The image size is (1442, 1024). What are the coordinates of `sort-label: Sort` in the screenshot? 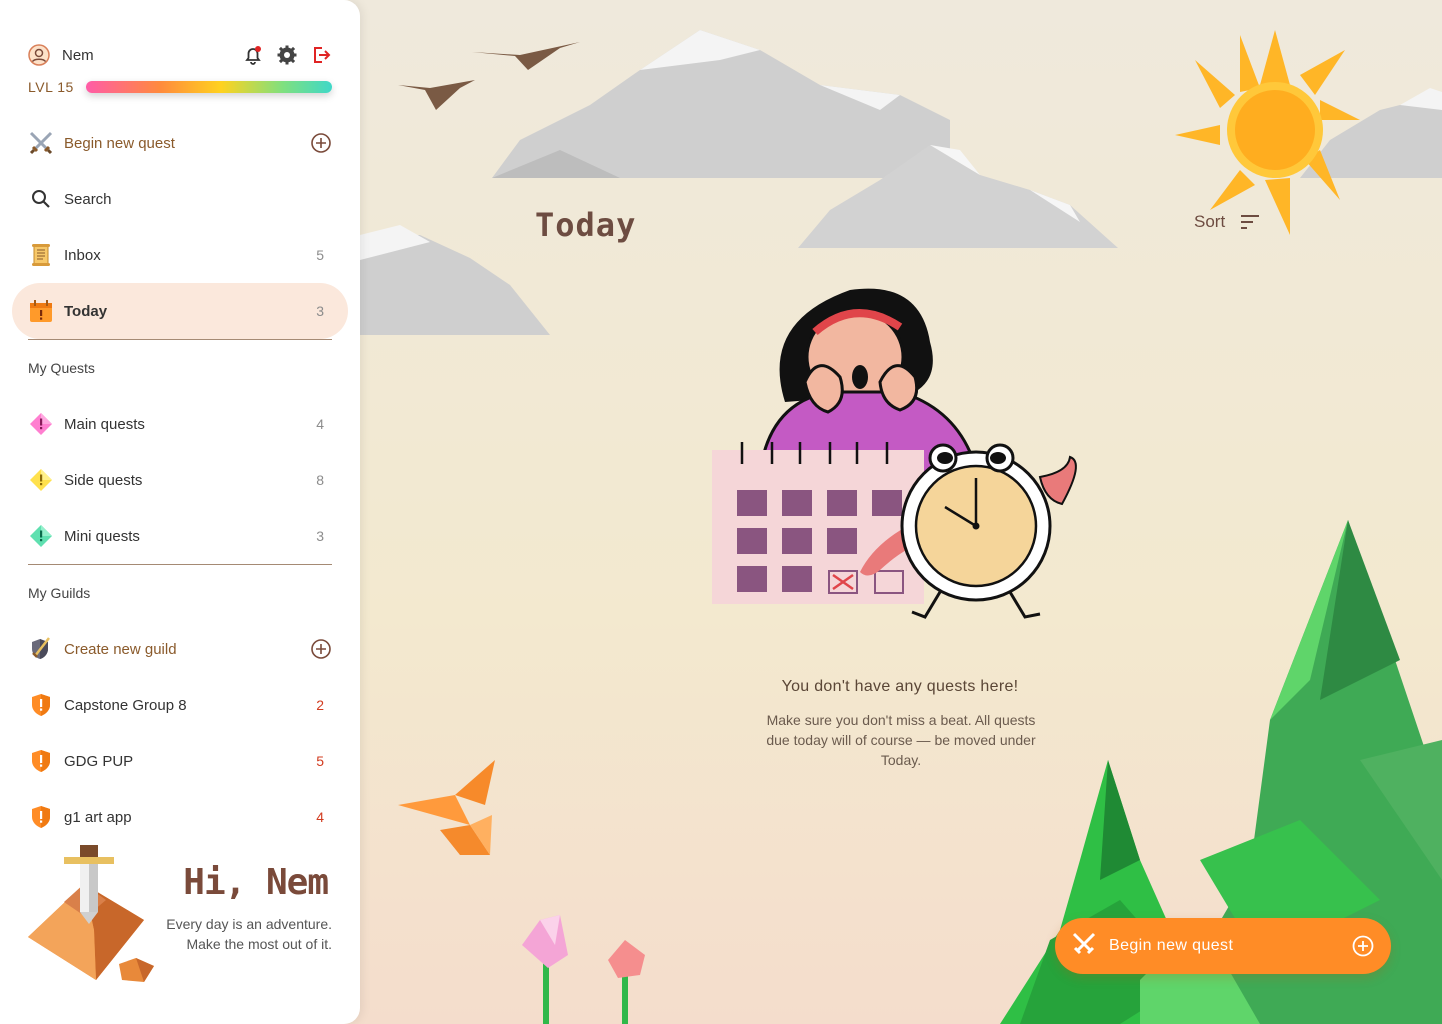 It's located at (1210, 221).